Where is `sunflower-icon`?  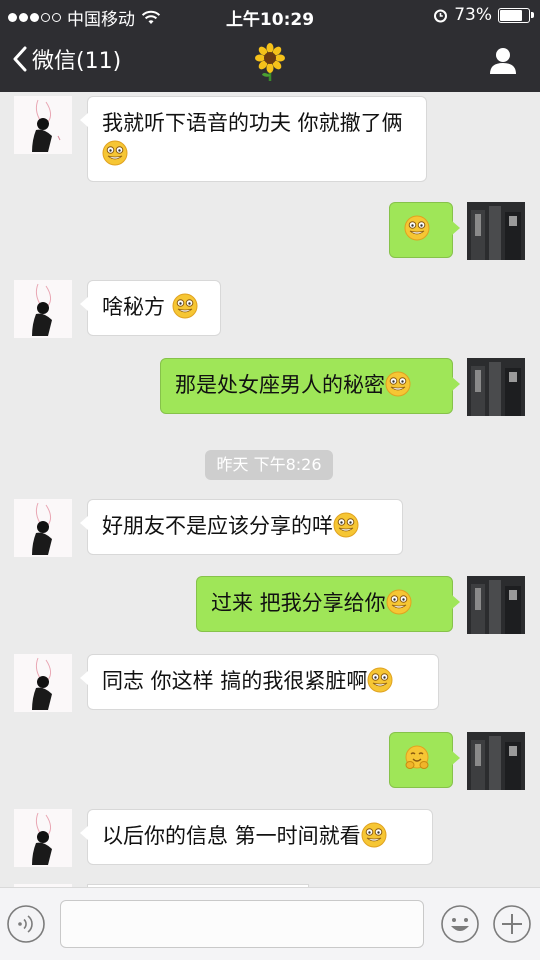
sunflower-icon is located at coordinates (270, 62).